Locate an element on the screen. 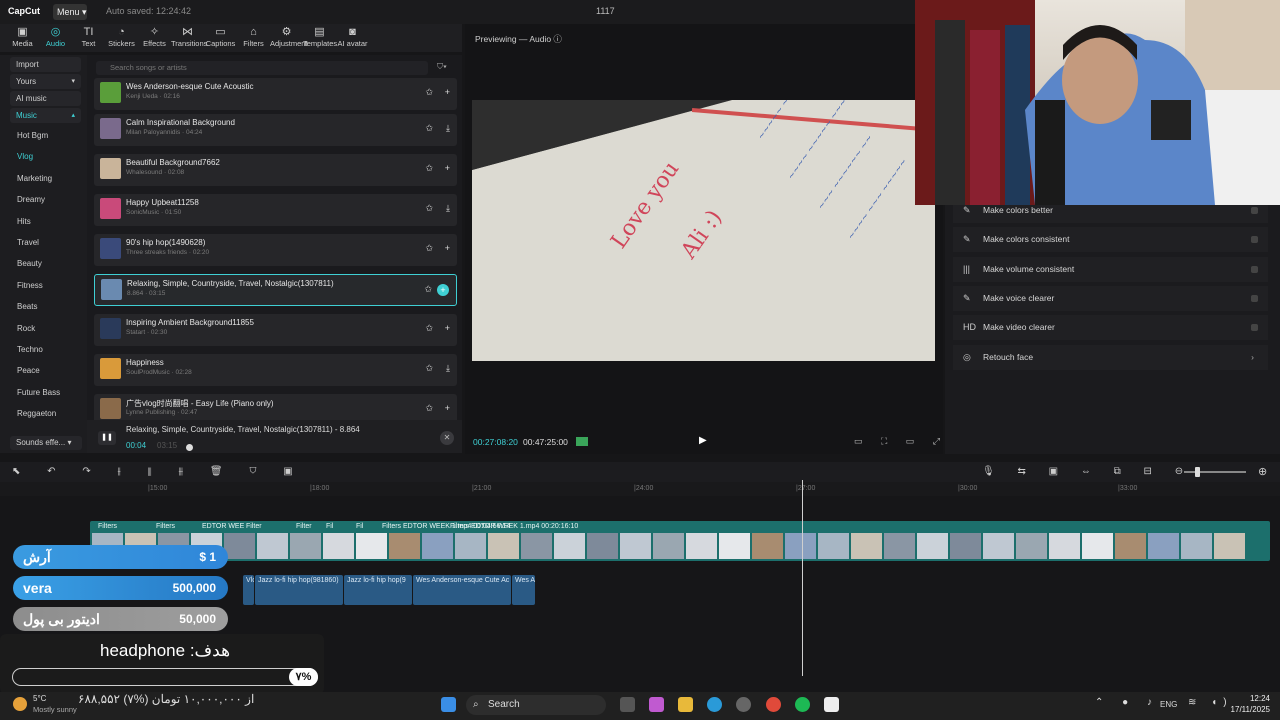  sidebar-item-peace: Peace is located at coordinates (43, 370).